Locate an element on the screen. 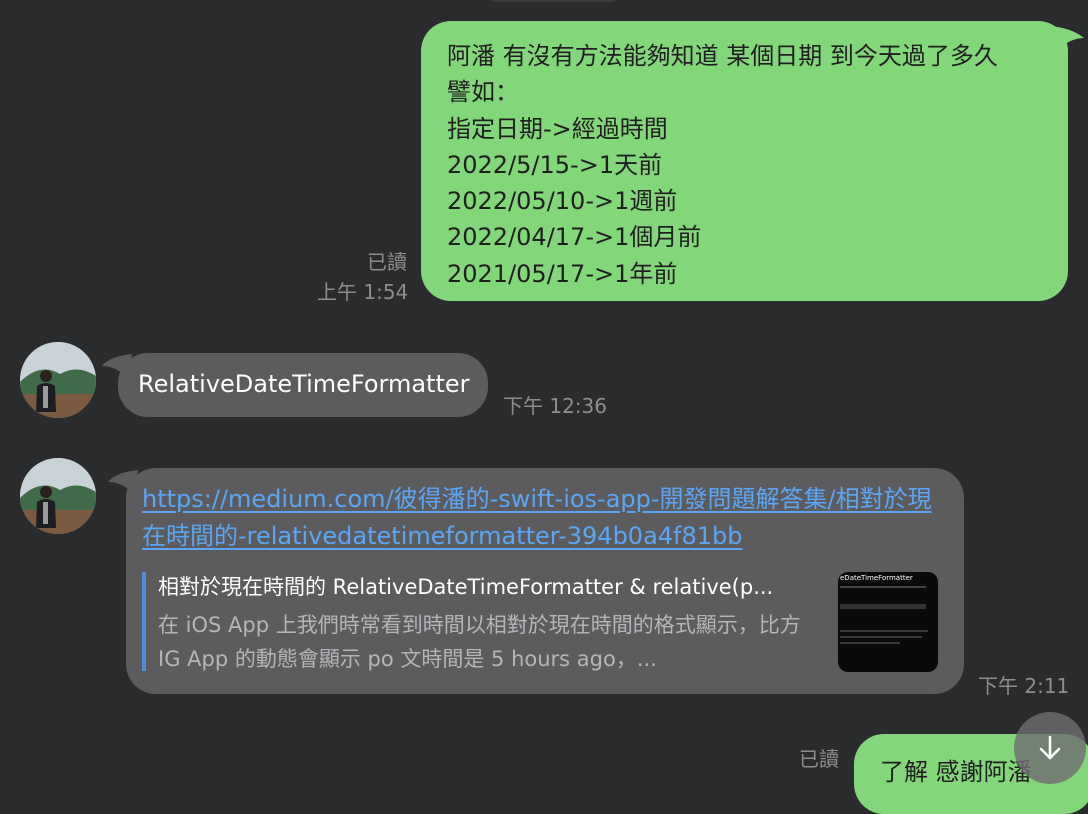 This screenshot has height=814, width=1088. link-preview-accent-bar is located at coordinates (144, 621).